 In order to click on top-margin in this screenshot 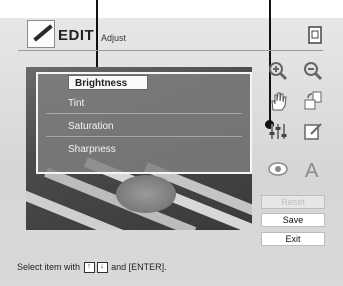, I will do `click(171, 9)`.